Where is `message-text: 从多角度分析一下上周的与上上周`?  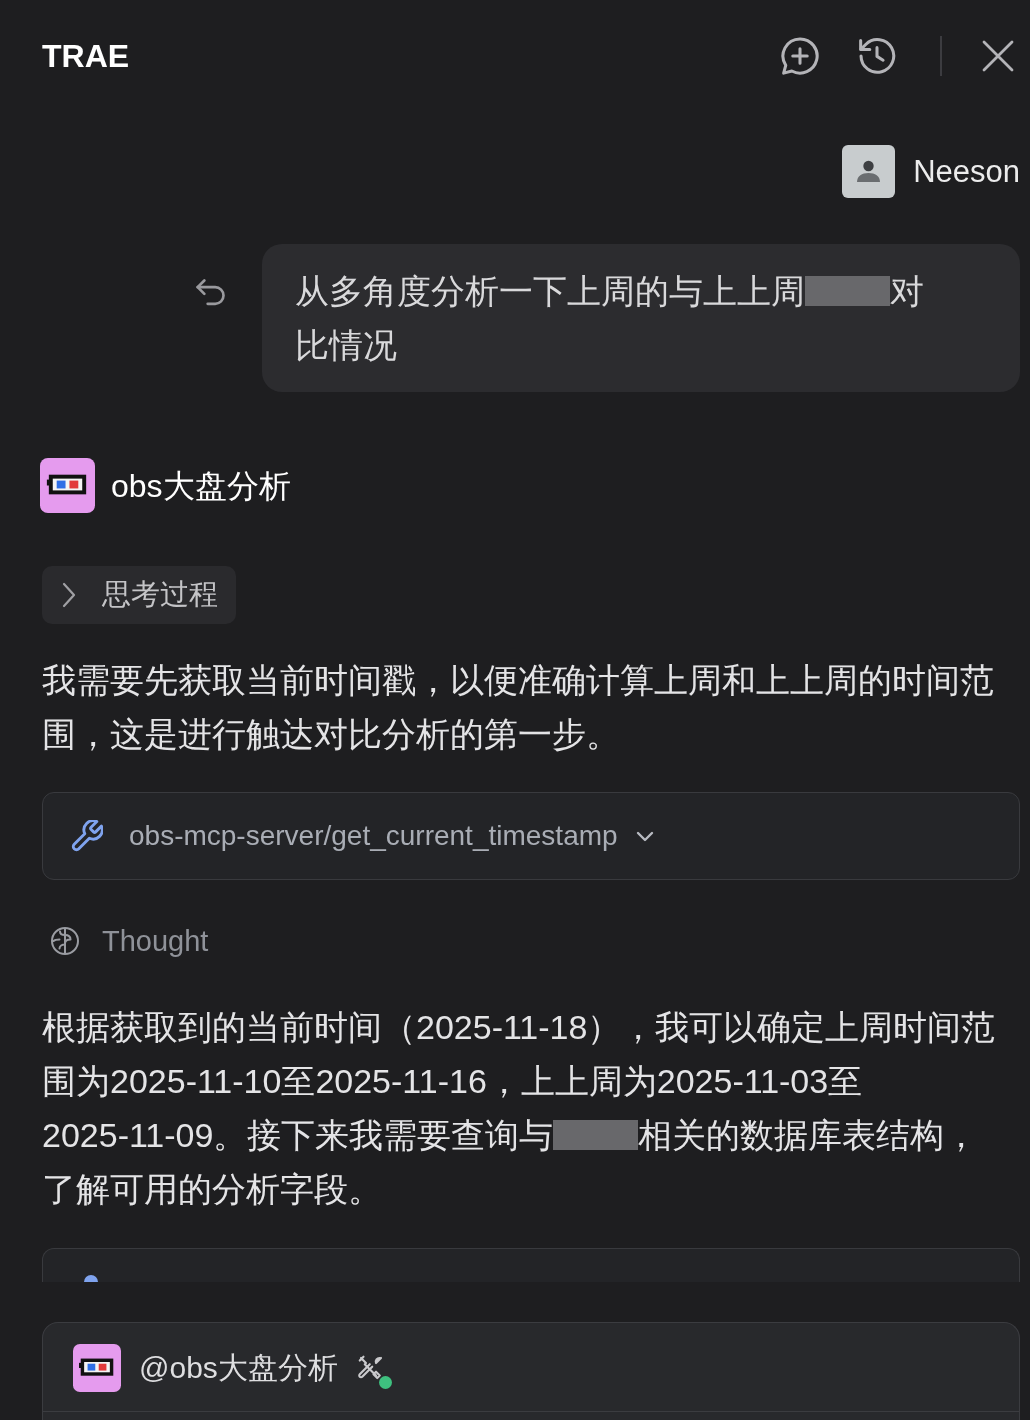 message-text: 从多角度分析一下上周的与上上周 is located at coordinates (550, 291).